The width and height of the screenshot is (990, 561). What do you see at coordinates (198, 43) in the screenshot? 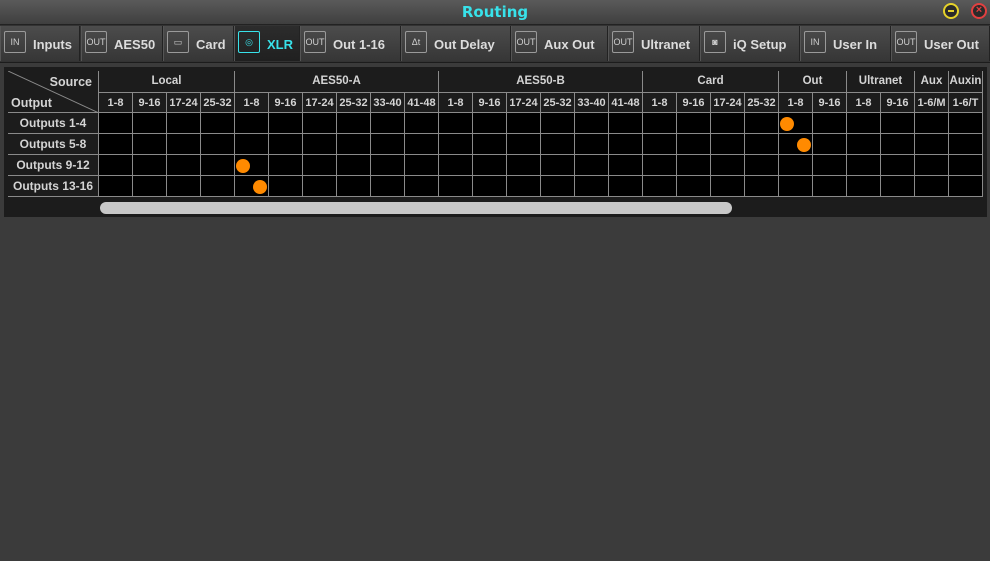
I see `tab-card: ▭ Card` at bounding box center [198, 43].